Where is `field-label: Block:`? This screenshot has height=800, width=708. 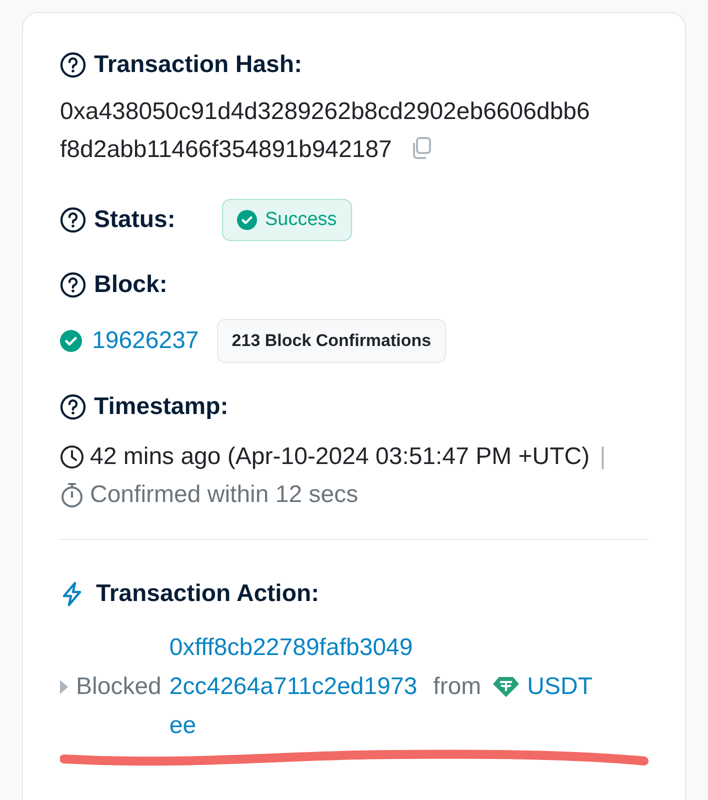
field-label: Block: is located at coordinates (131, 285).